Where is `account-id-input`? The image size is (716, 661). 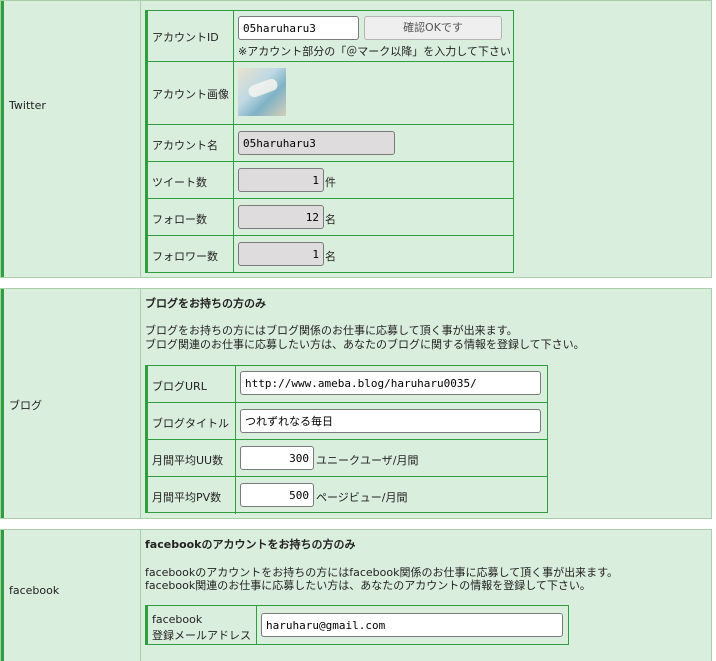 account-id-input is located at coordinates (298, 28).